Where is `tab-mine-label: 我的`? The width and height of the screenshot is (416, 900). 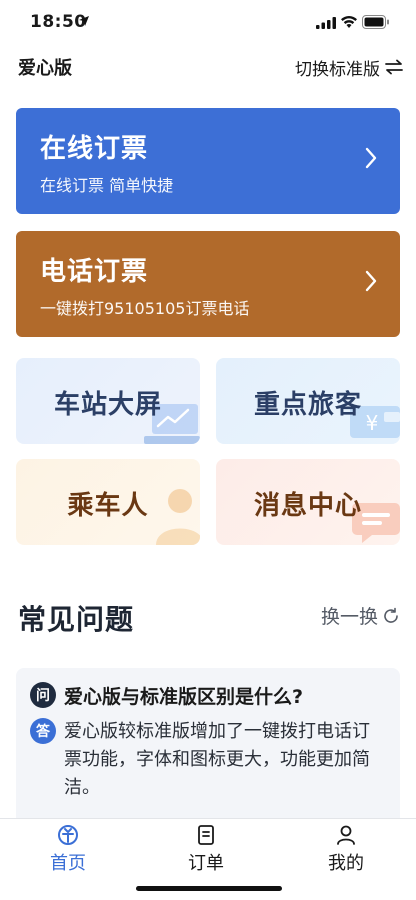
tab-mine-label: 我的 is located at coordinates (346, 863).